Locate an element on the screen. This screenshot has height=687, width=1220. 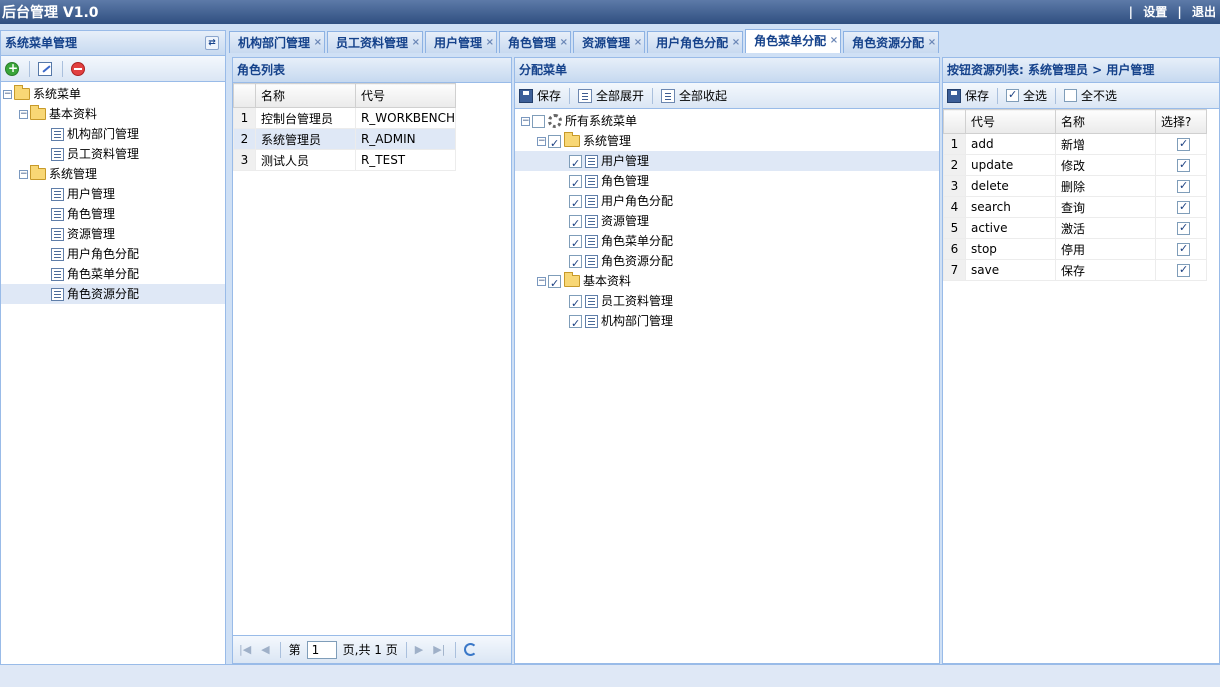
tree-node-label: 员工资料管理 is located at coordinates (637, 301).